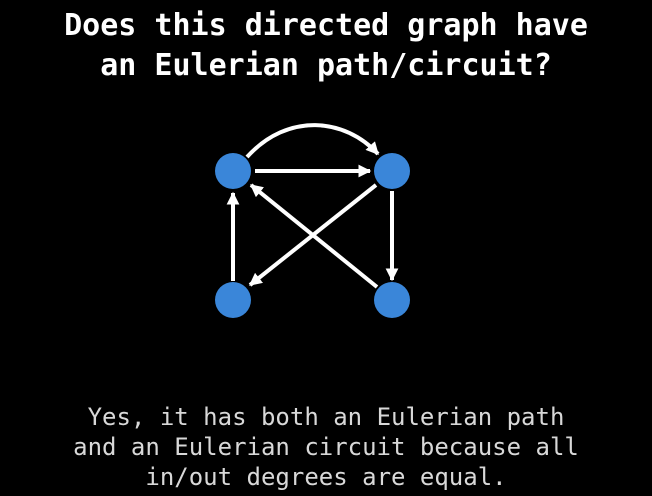  Describe the element at coordinates (233, 300) in the screenshot. I see `node-bottom-left` at that location.